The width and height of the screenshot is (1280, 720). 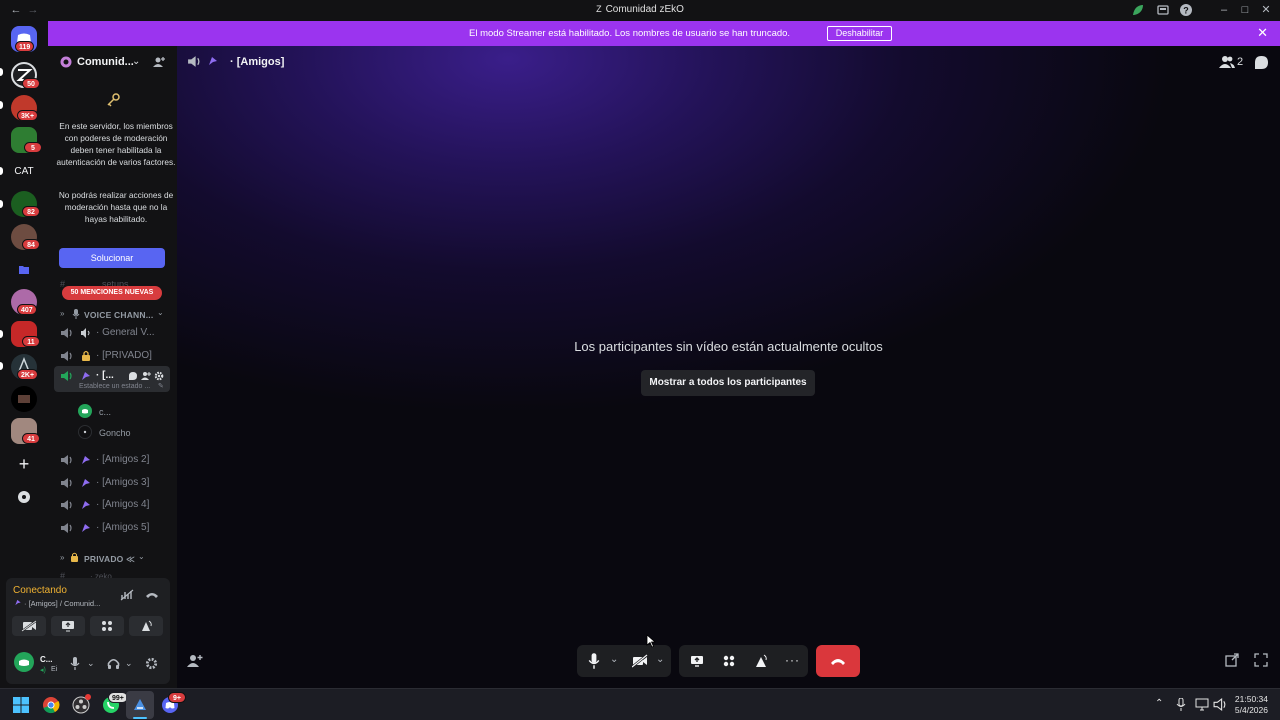 I want to click on recording-dot, so click(x=88, y=697).